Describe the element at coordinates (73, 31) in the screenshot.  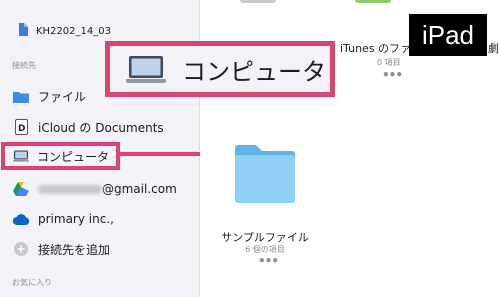
I see `device-name-label: KH2202_14_03` at that location.